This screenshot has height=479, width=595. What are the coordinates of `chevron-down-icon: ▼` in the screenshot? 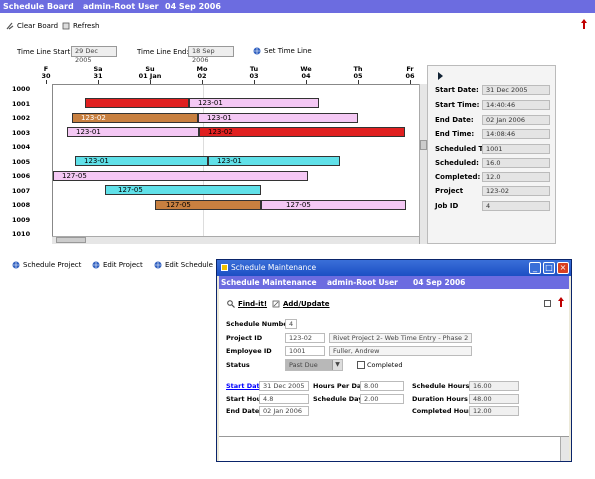 It's located at (337, 365).